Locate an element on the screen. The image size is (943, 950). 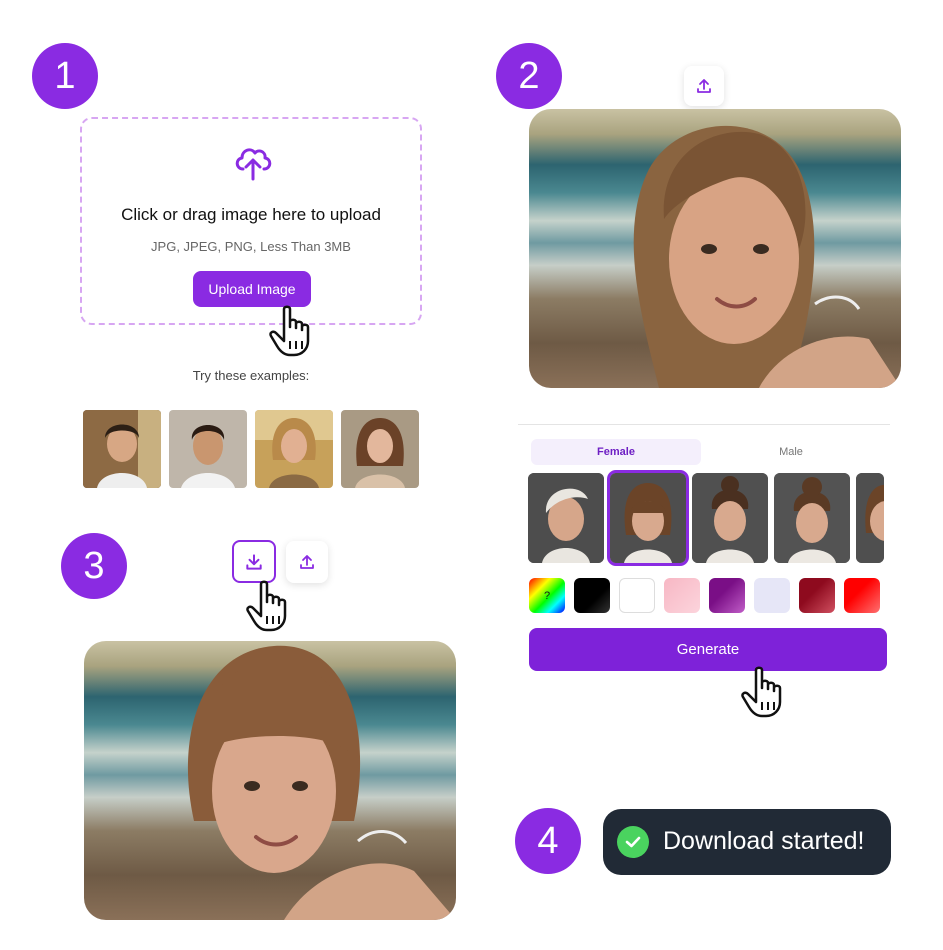
color-swatch-white is located at coordinates (637, 595).